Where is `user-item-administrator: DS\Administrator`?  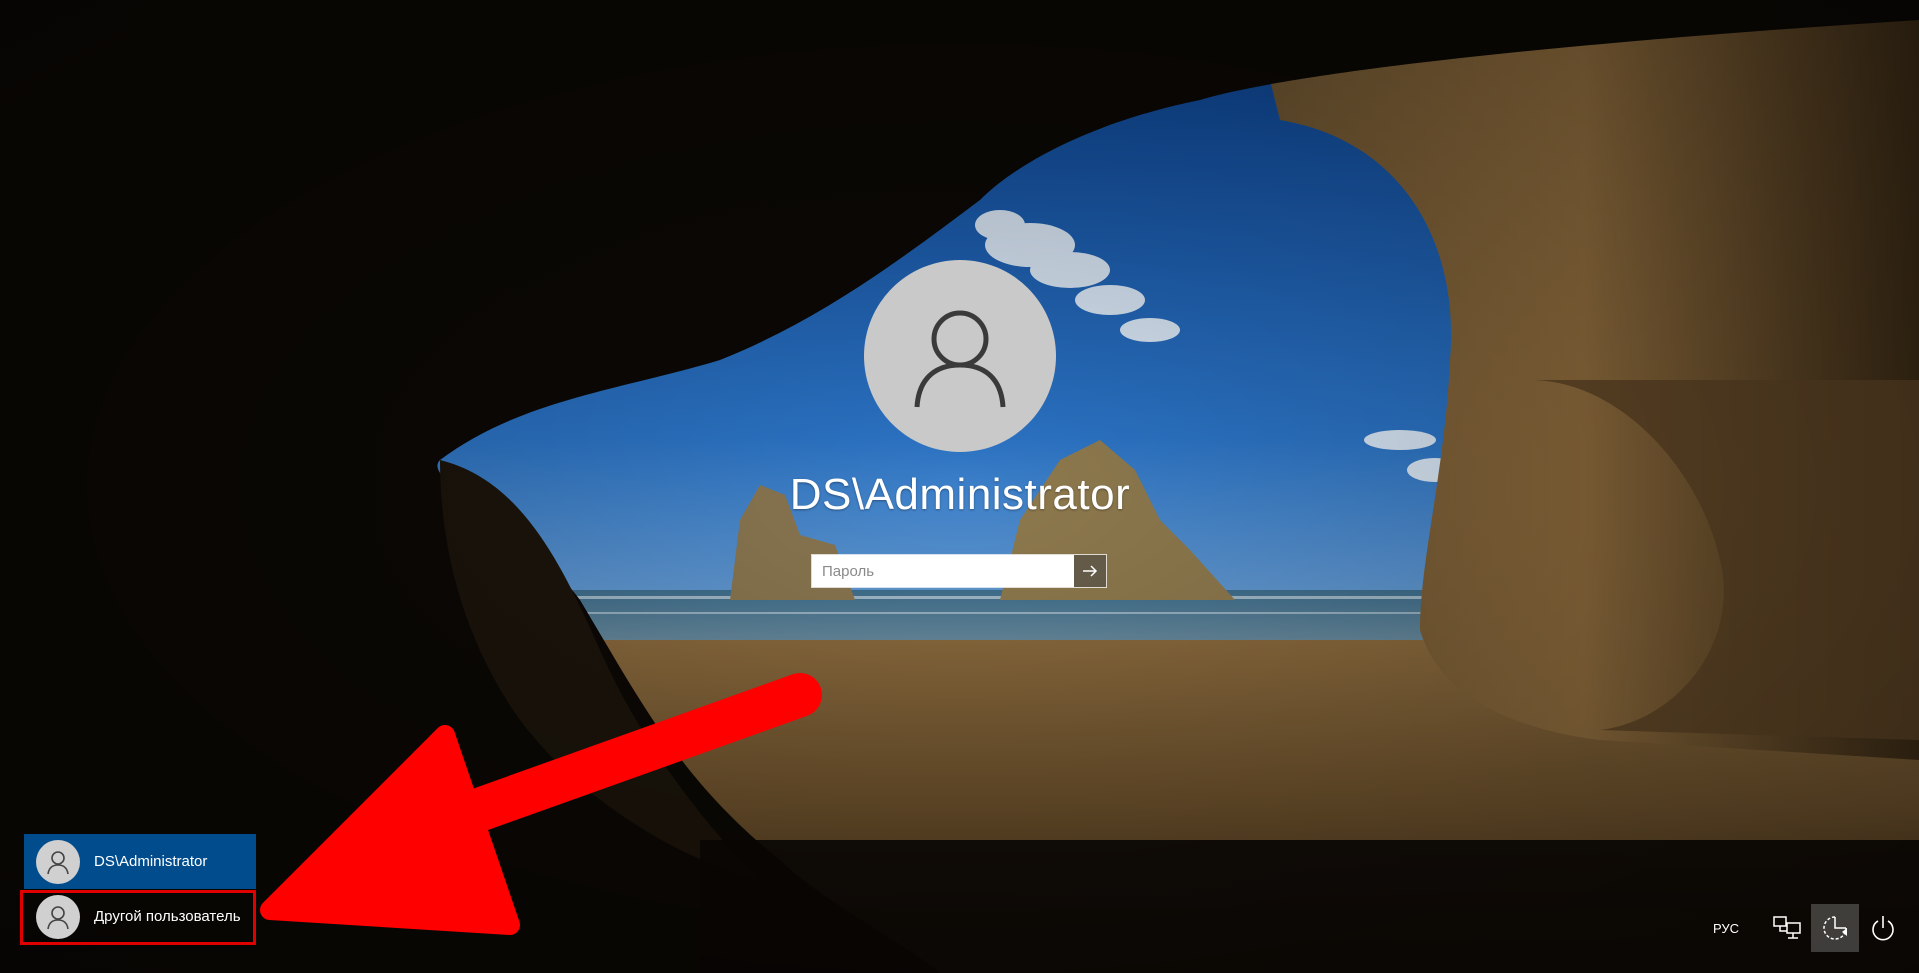 user-item-administrator: DS\Administrator is located at coordinates (140, 861).